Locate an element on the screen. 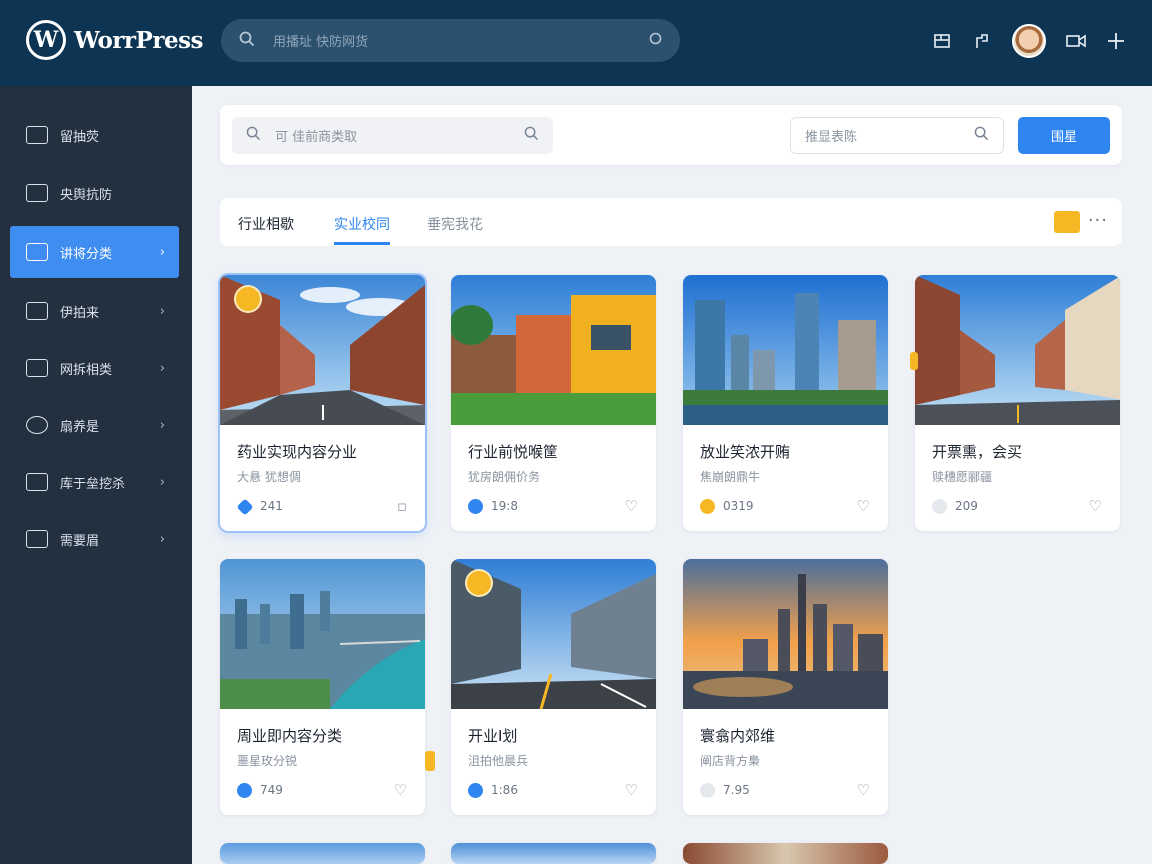  content-search-input: 可 佳前商类取 is located at coordinates (392, 135).